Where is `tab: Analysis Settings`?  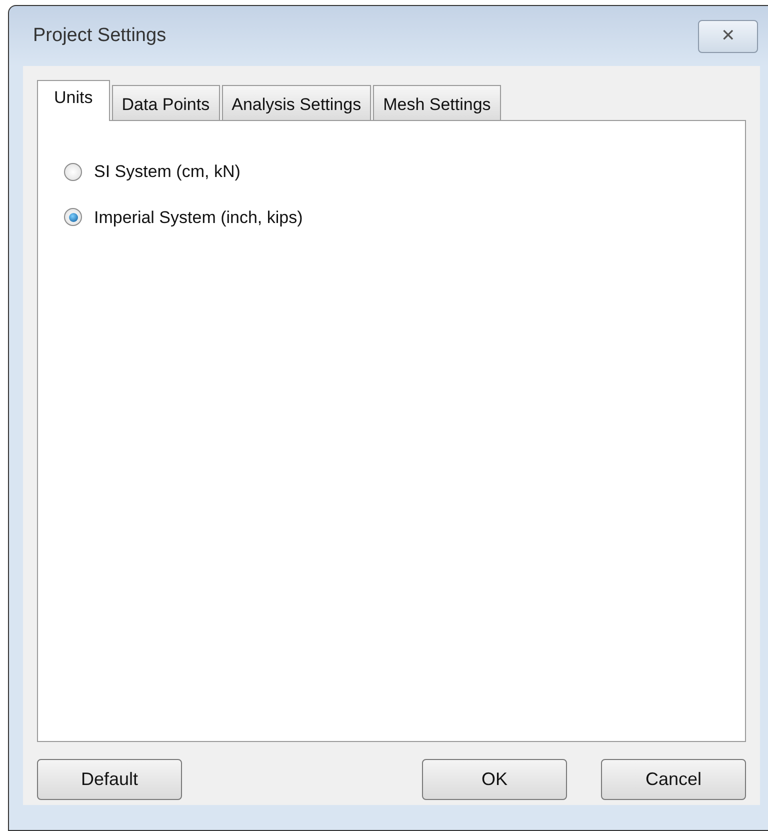
tab: Analysis Settings is located at coordinates (297, 102).